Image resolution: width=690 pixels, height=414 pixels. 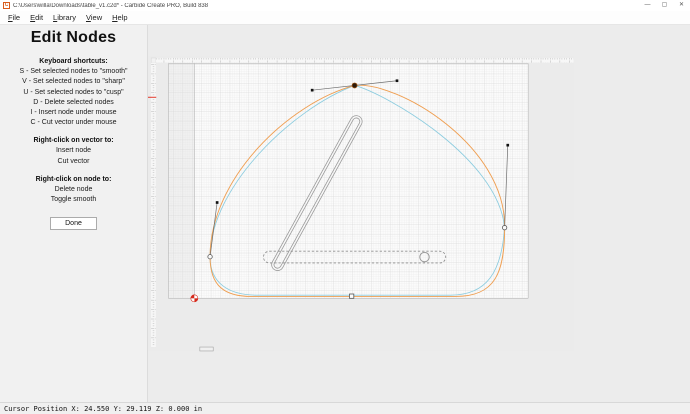 What do you see at coordinates (6, 5) in the screenshot?
I see `app-icon: C` at bounding box center [6, 5].